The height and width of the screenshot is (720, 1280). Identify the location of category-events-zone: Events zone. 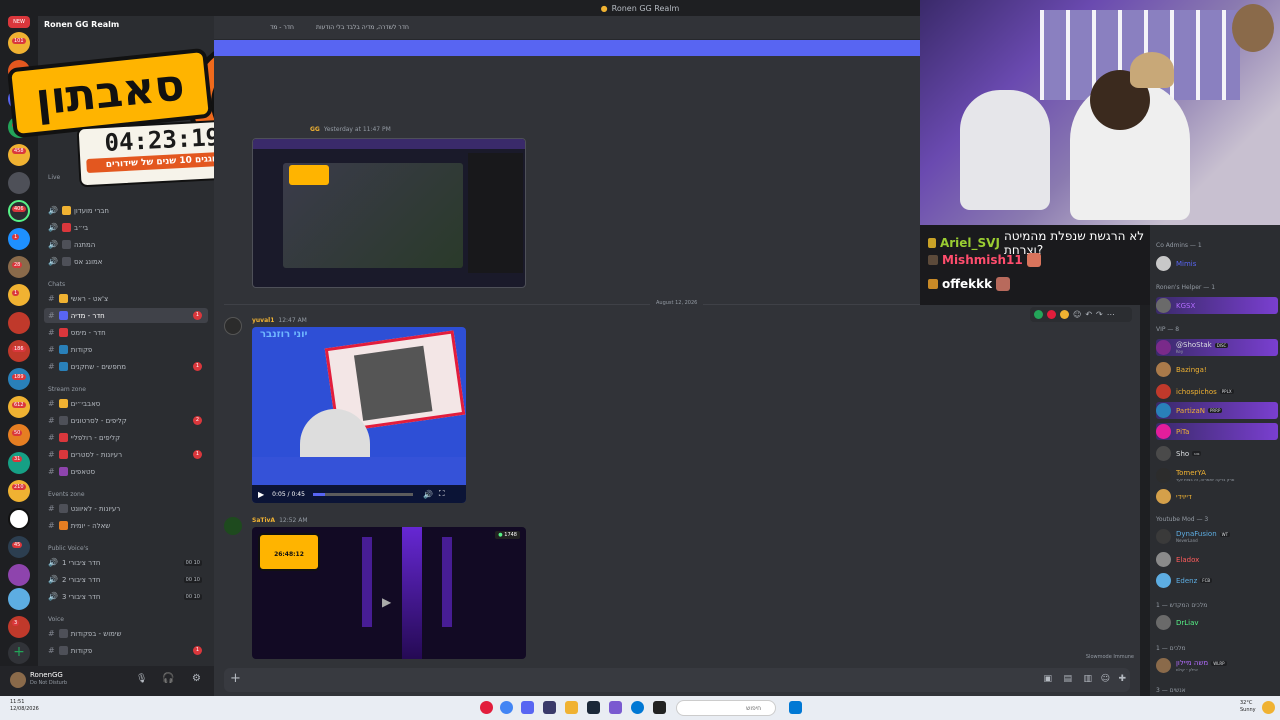
(66, 494).